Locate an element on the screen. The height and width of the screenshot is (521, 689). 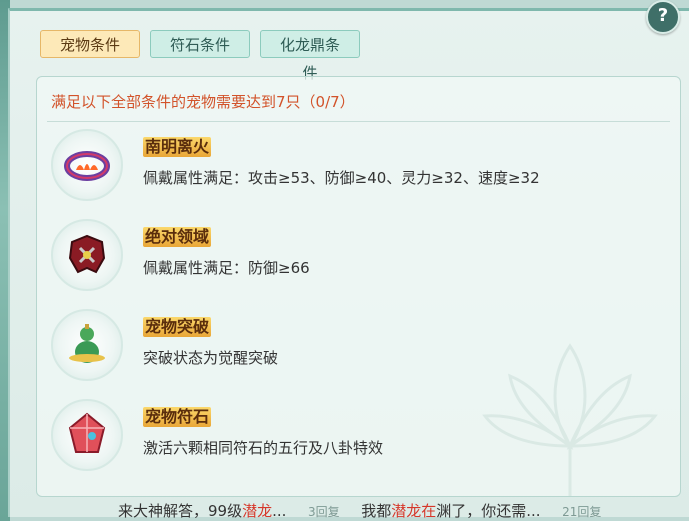
reply-count: 21回复 is located at coordinates (582, 512).